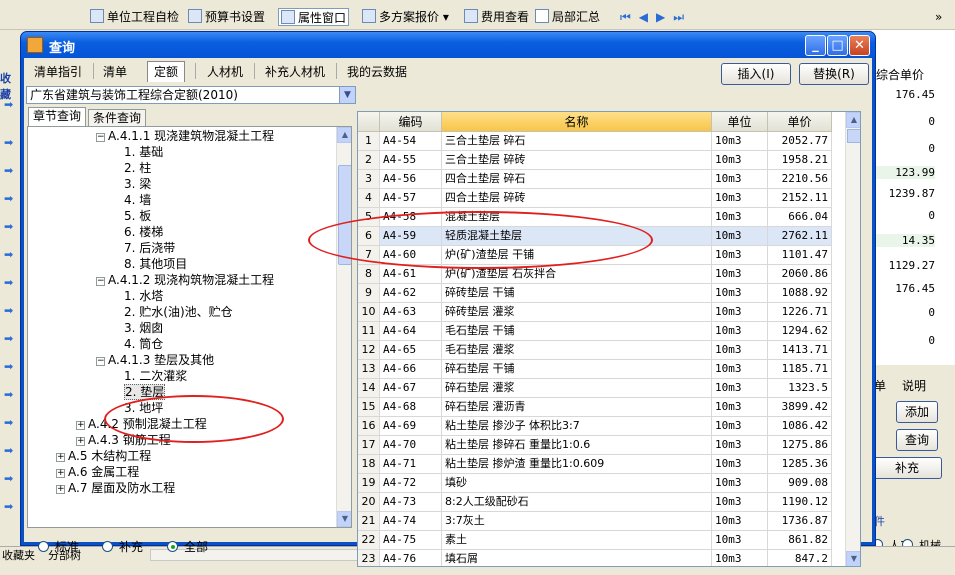  What do you see at coordinates (97, 472) in the screenshot?
I see `tree-item: + A.6 金属工程` at bounding box center [97, 472].